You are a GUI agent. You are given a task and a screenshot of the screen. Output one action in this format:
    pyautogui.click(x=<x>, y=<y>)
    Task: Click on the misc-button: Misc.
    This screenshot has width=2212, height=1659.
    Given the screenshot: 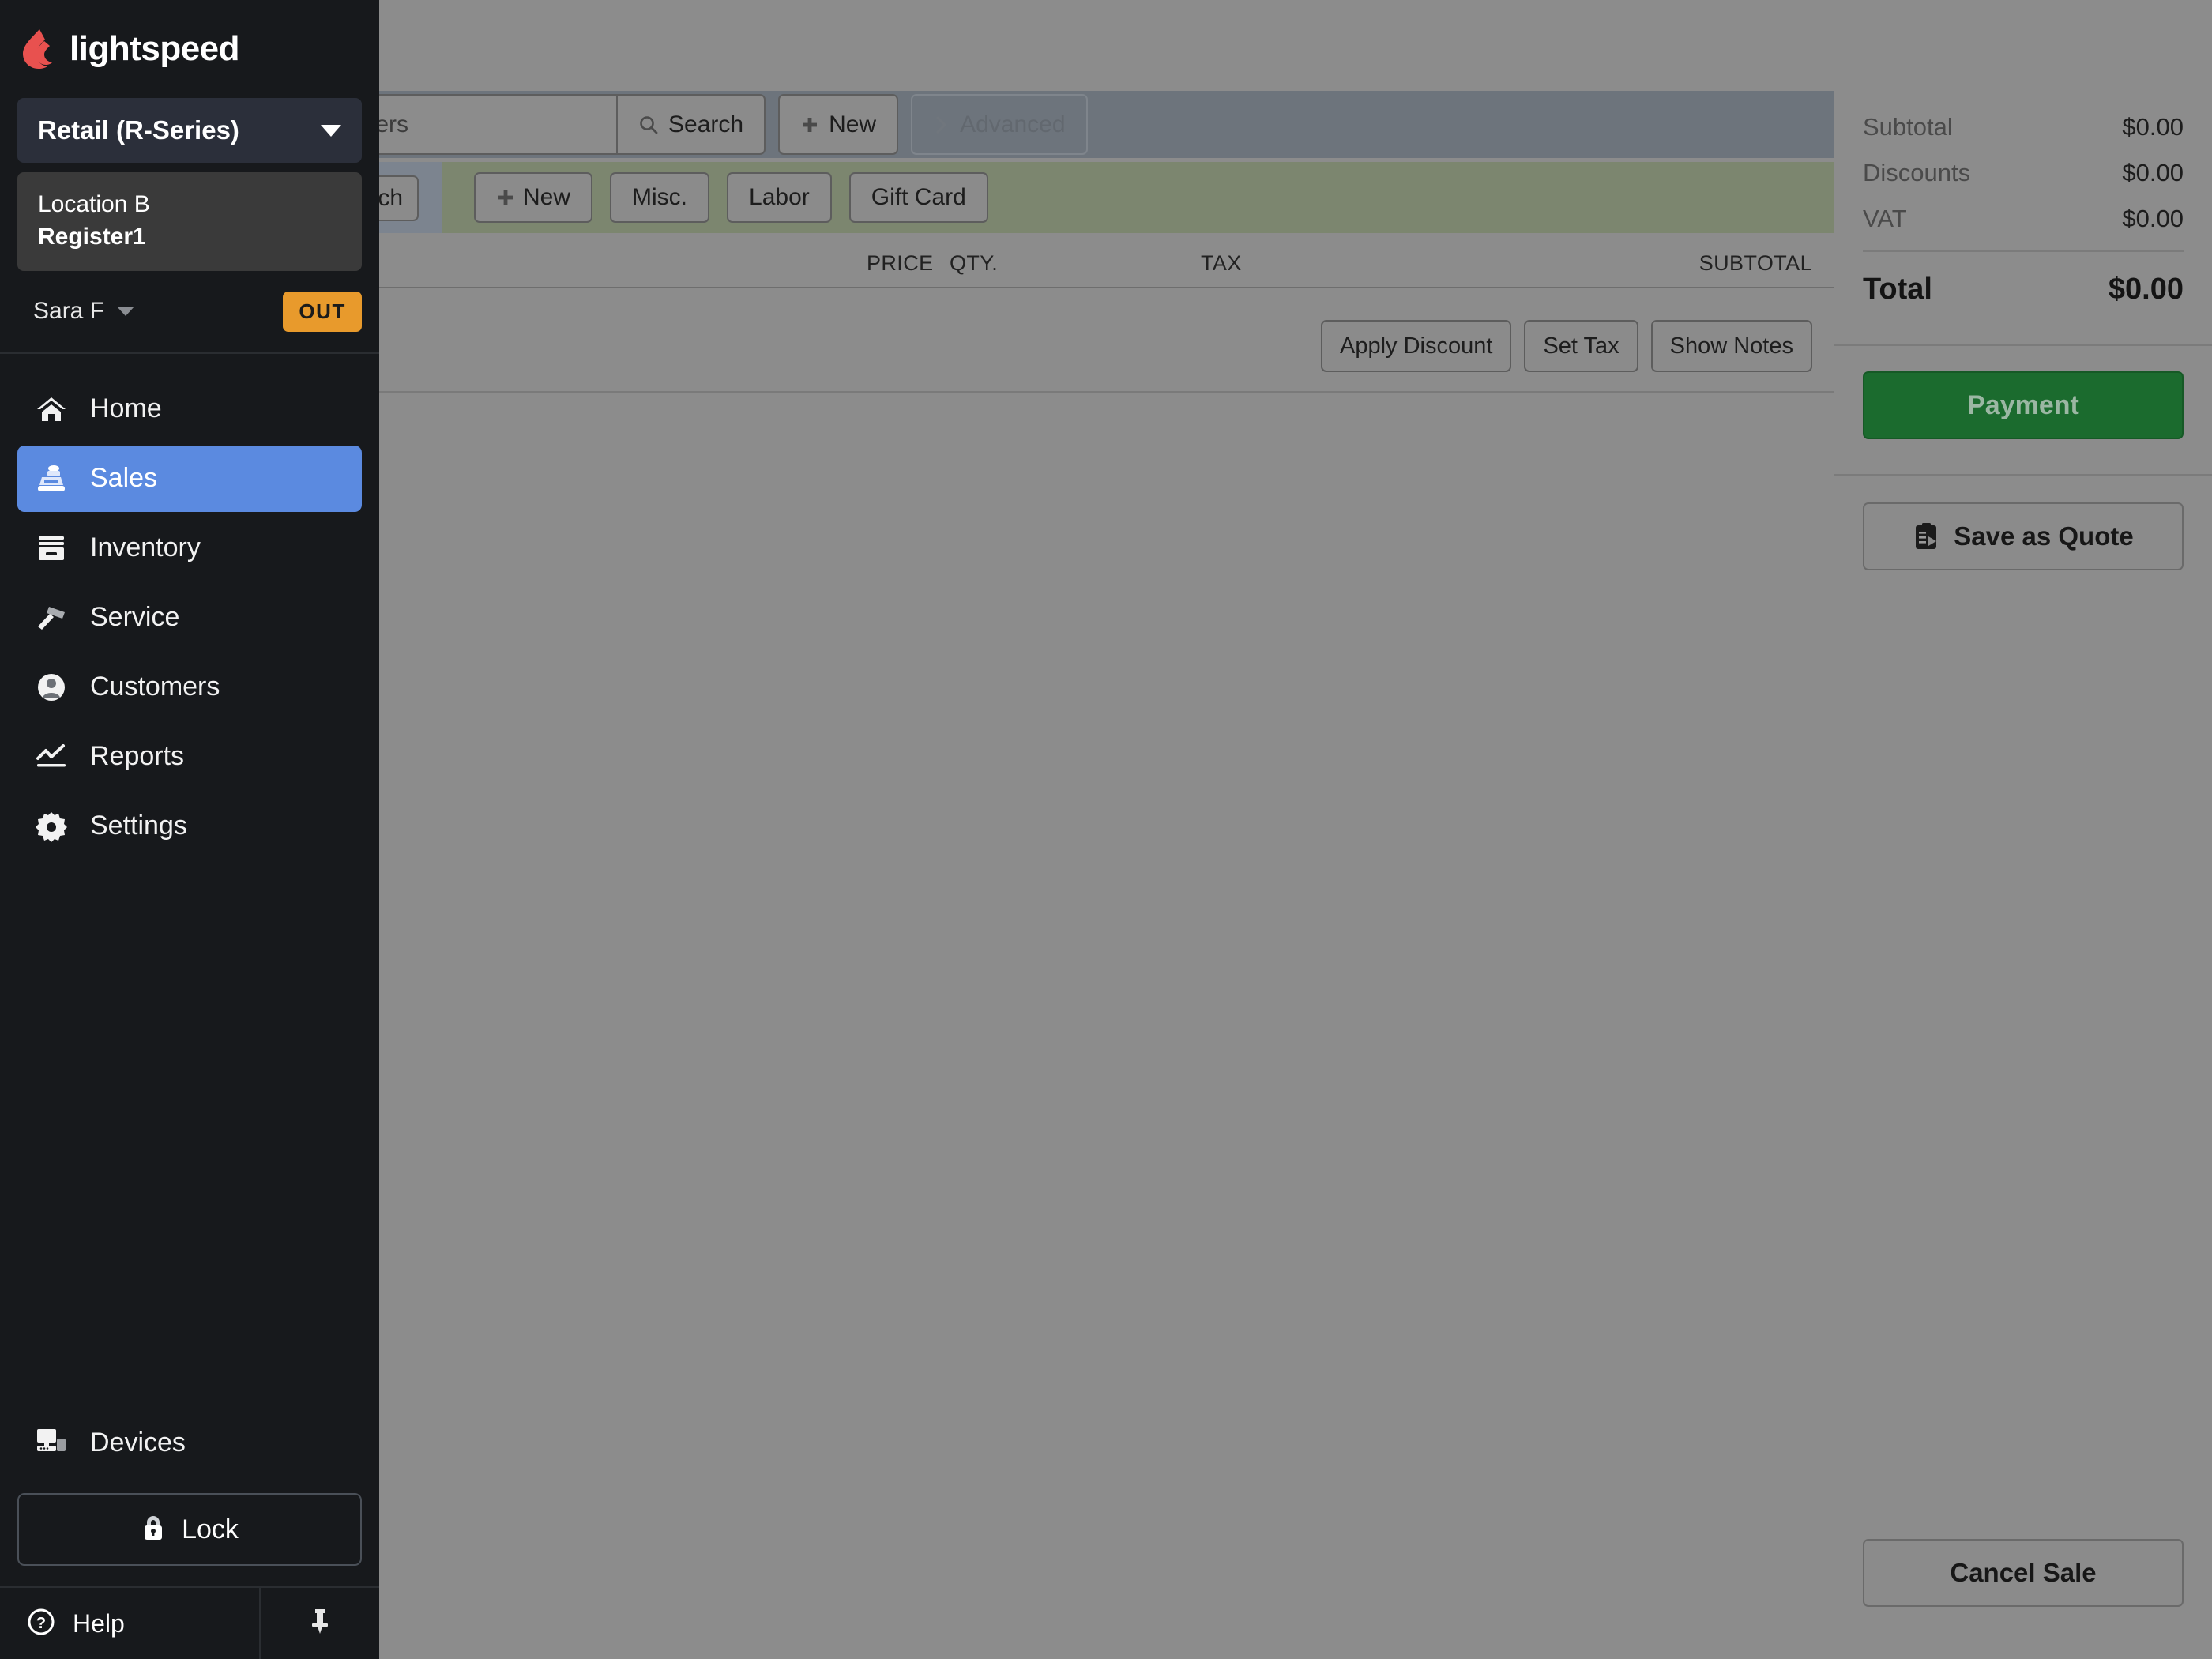 What is the action you would take?
    pyautogui.click(x=660, y=198)
    